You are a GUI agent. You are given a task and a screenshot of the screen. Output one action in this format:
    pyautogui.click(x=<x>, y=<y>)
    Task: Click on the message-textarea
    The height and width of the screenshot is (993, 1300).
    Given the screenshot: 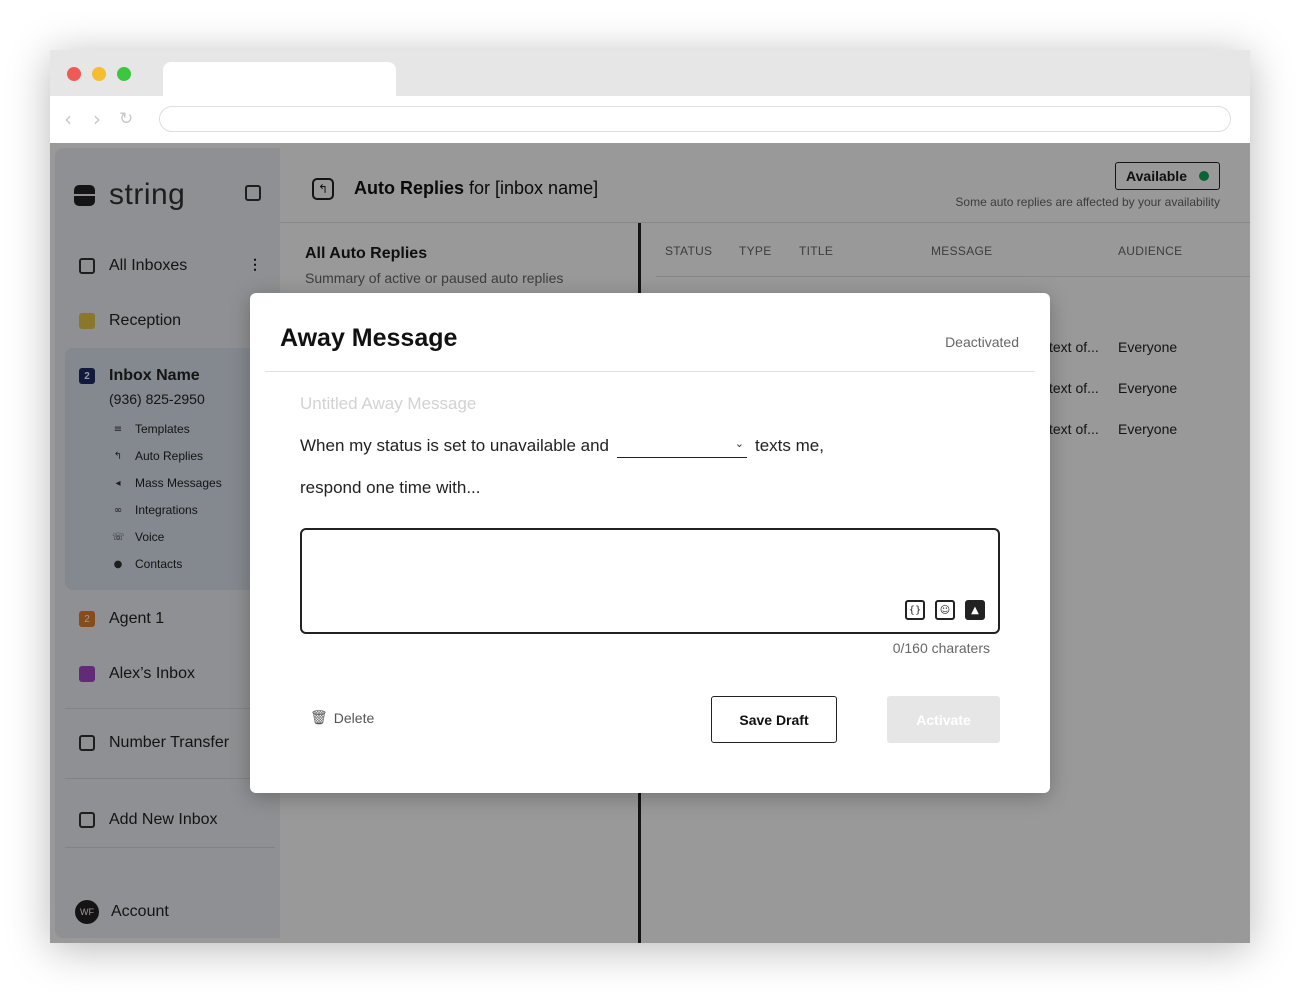 What is the action you would take?
    pyautogui.click(x=649, y=565)
    